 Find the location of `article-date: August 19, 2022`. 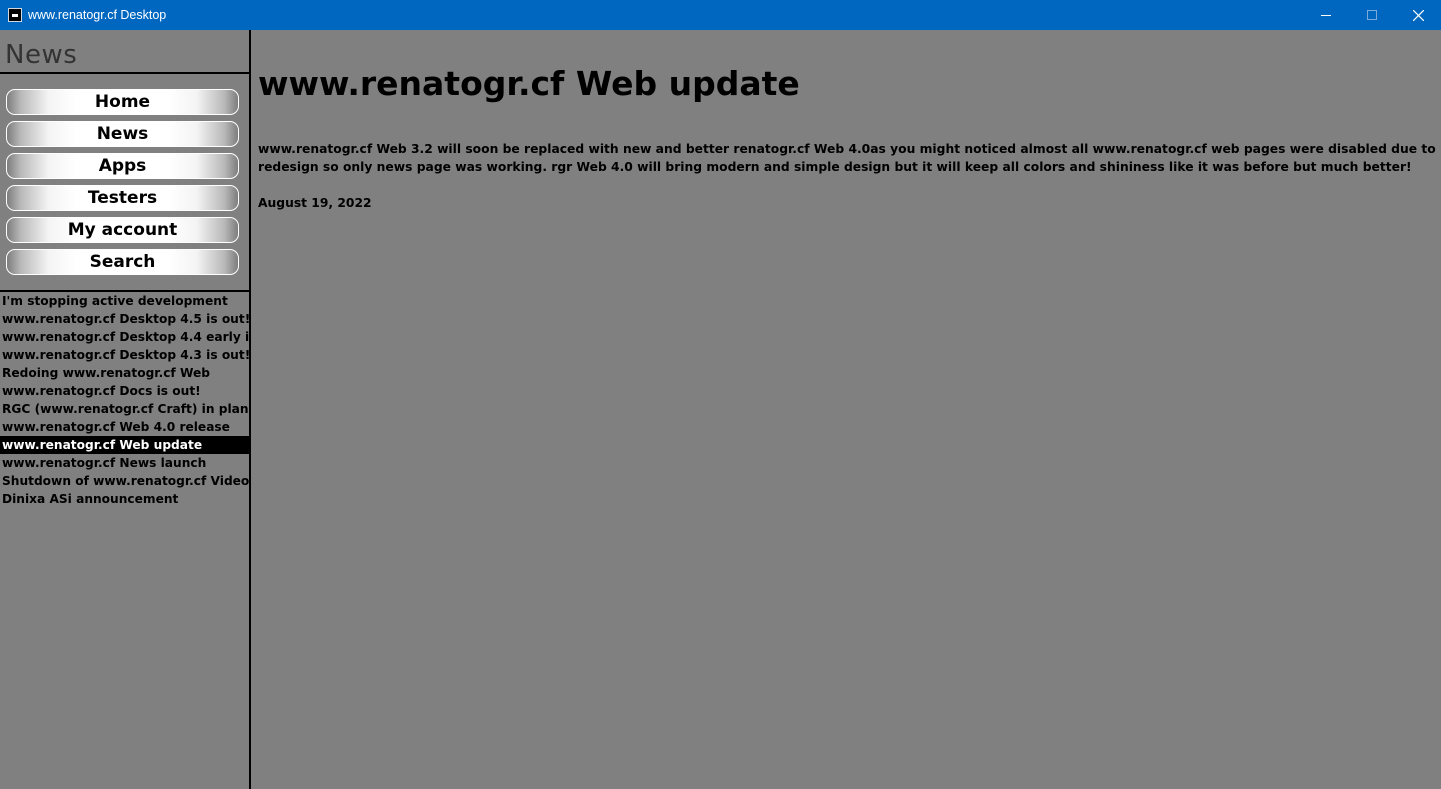

article-date: August 19, 2022 is located at coordinates (315, 203).